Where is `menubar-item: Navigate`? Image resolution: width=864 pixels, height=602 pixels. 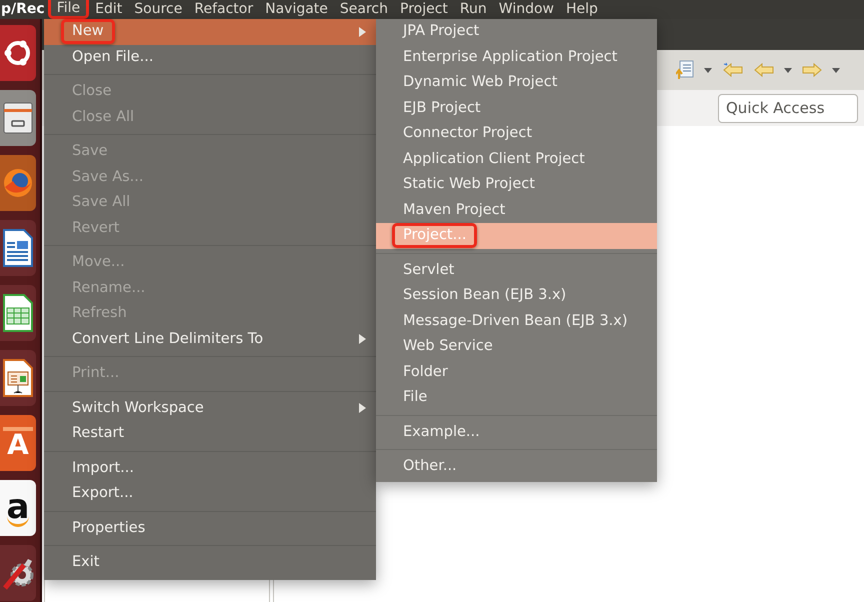
menubar-item: Navigate is located at coordinates (296, 9).